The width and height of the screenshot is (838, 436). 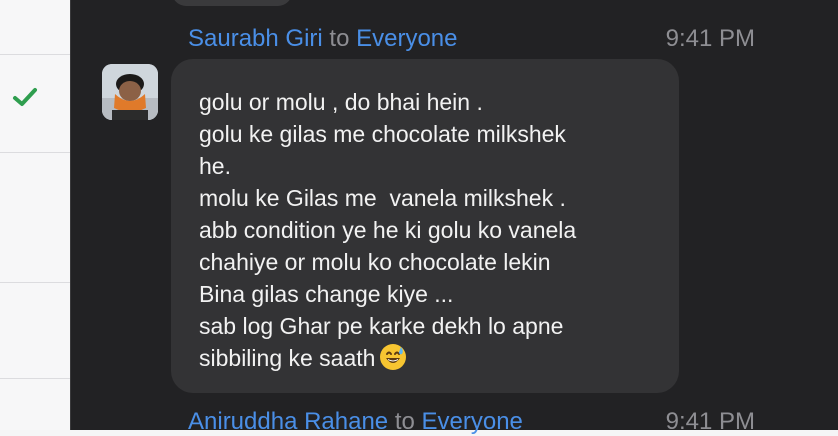 I want to click on message-line: molu ke Gilas me vanela milkshek ., so click(x=382, y=198).